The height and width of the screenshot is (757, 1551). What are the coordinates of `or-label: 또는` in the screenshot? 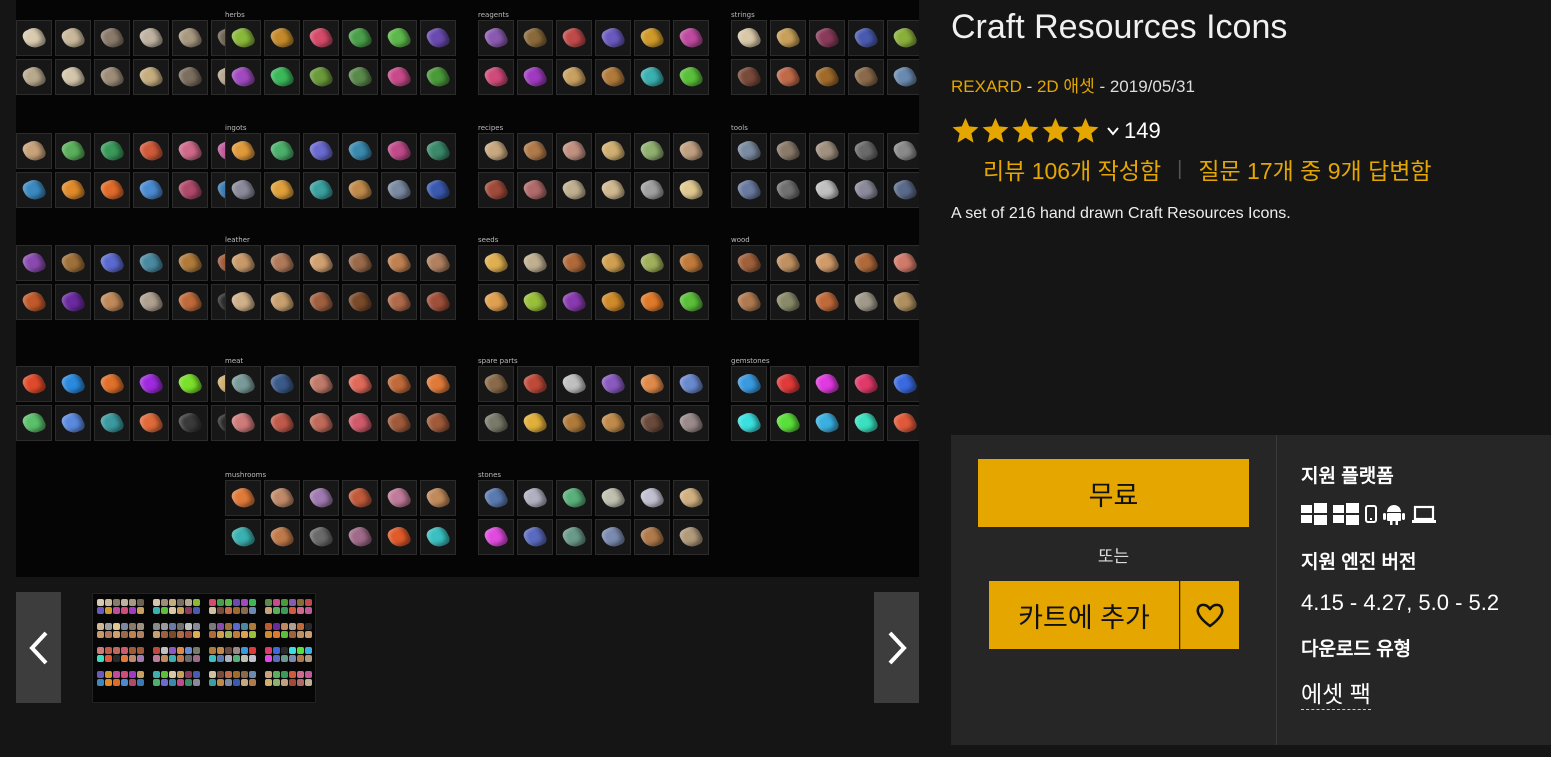 It's located at (1113, 556).